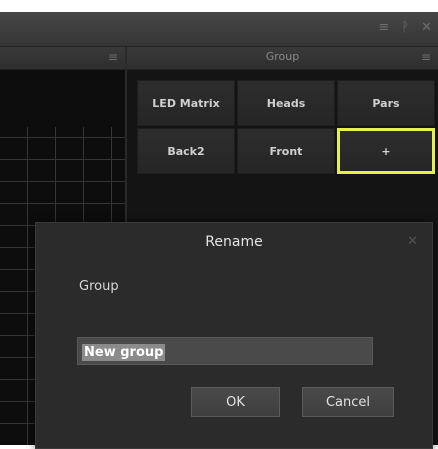  Describe the element at coordinates (348, 402) in the screenshot. I see `cancel-button: Cancel` at that location.